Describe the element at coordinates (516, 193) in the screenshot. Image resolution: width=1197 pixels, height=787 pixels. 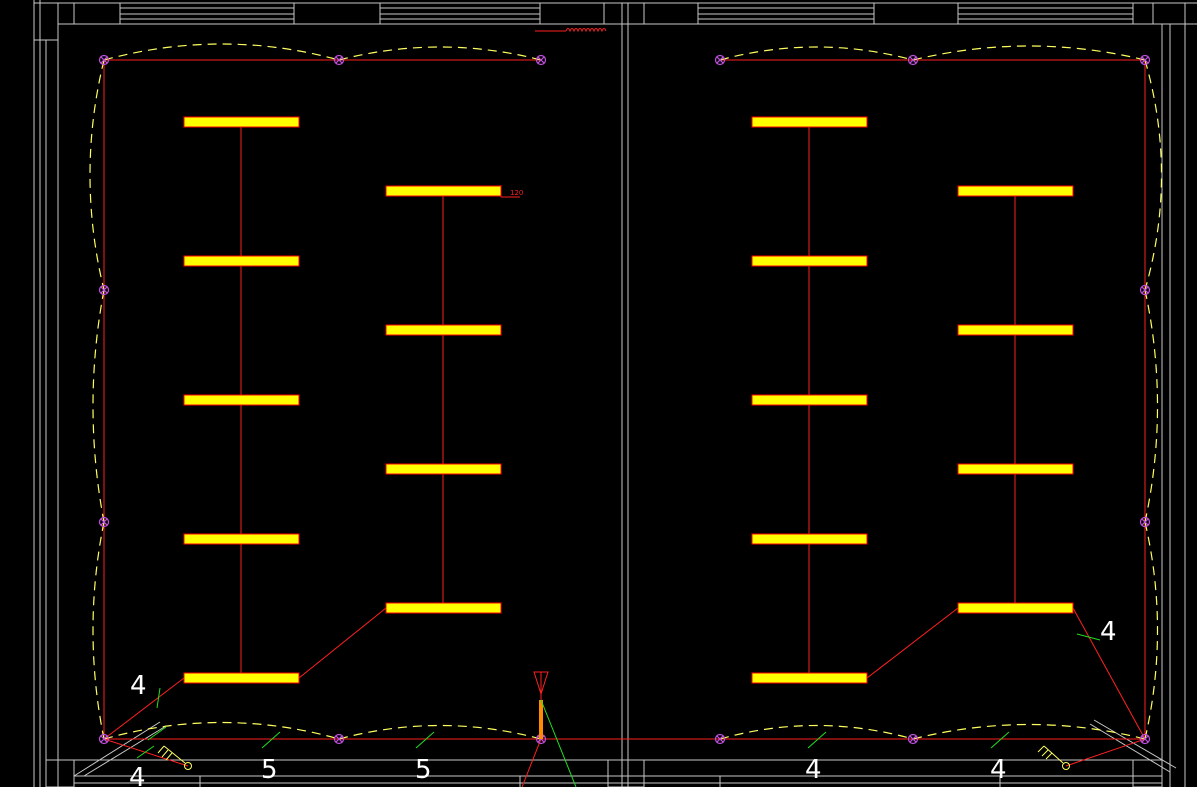
I see `dimension-label: 120` at that location.